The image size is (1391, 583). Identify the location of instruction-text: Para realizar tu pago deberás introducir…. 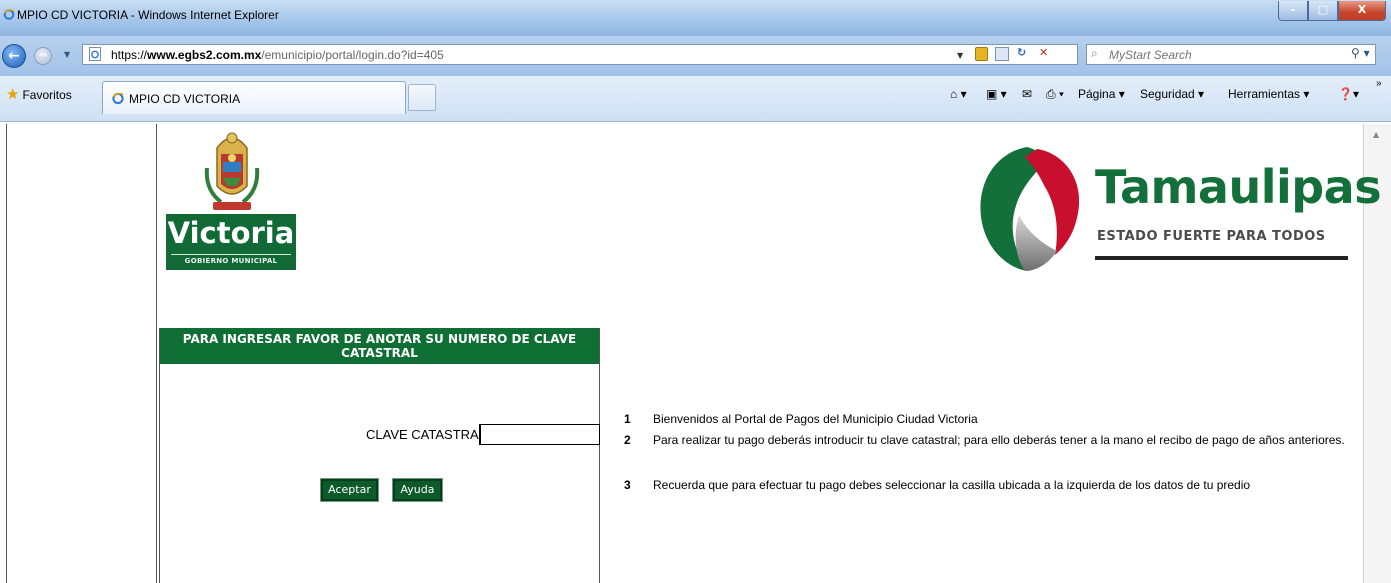
(999, 440).